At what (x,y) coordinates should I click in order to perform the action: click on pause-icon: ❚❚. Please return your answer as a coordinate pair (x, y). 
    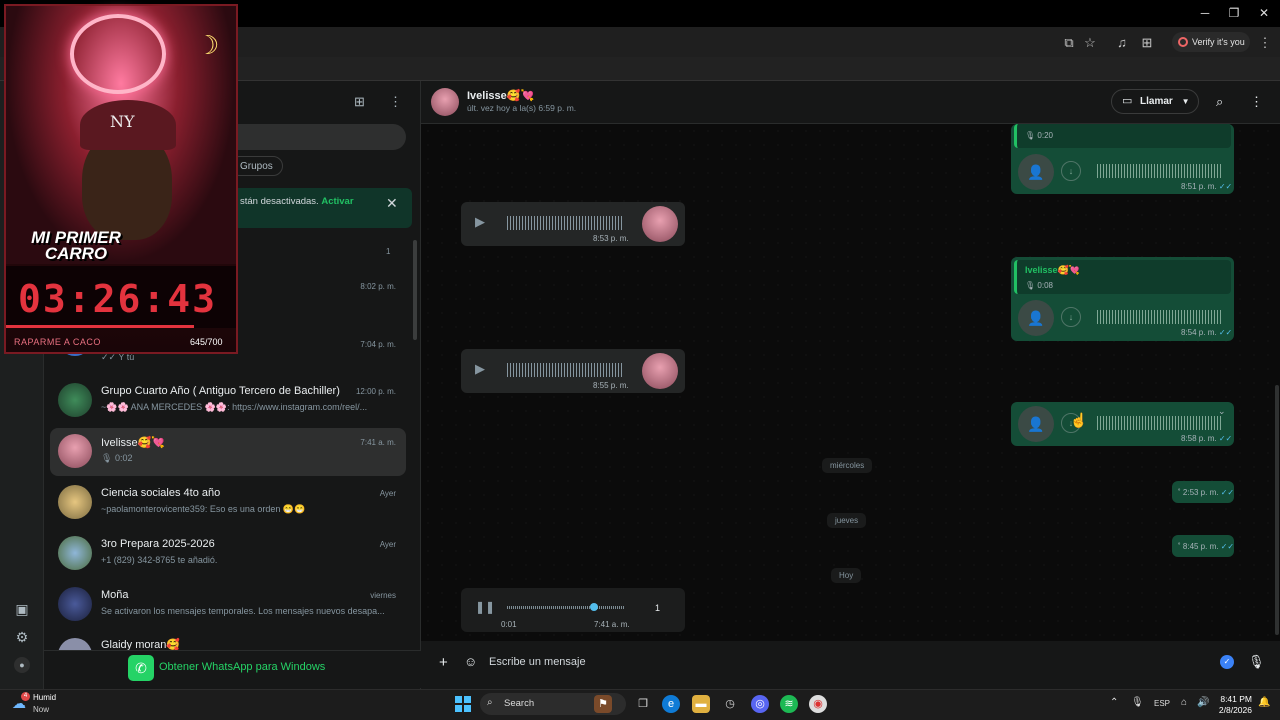
    Looking at the image, I should click on (485, 607).